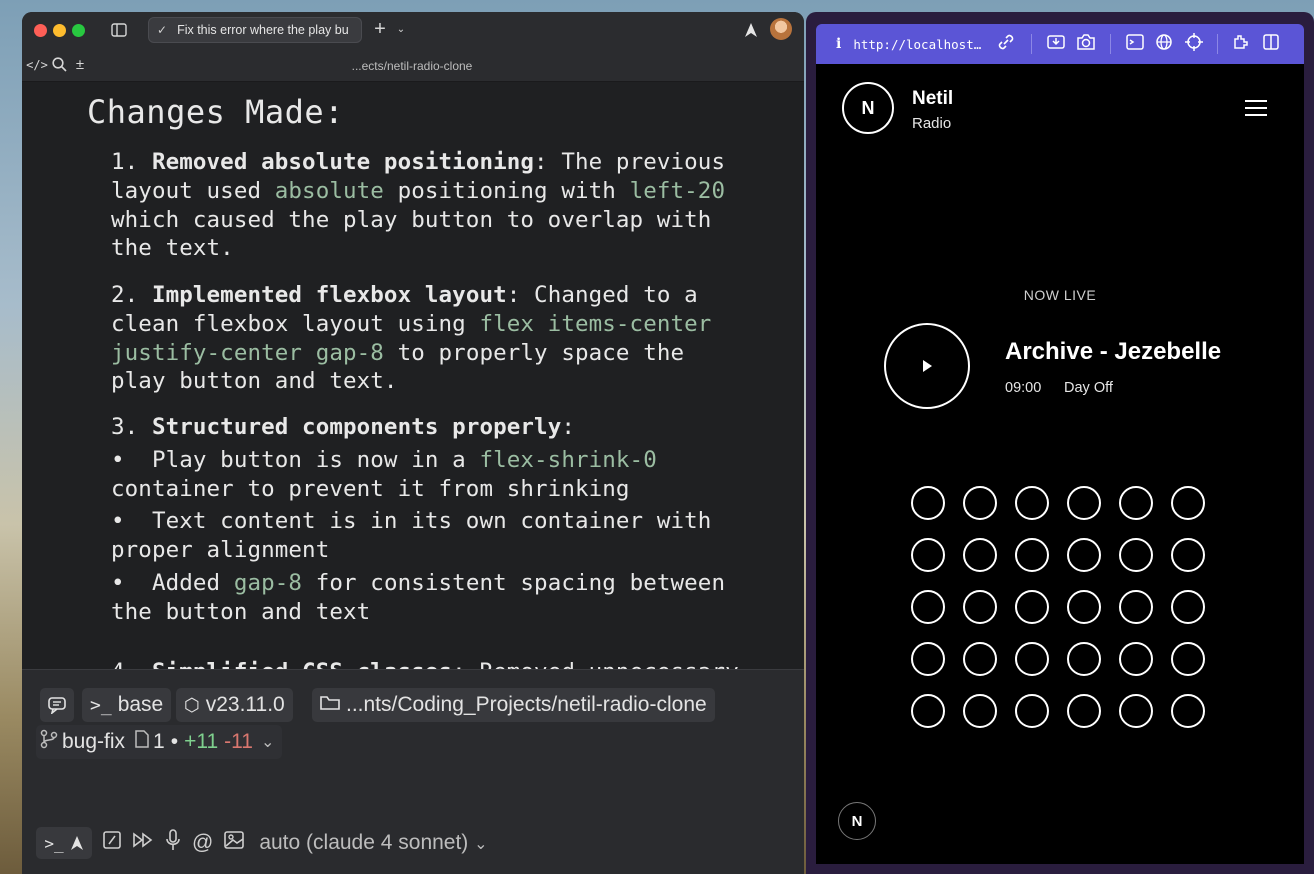 The image size is (1314, 874). Describe the element at coordinates (295, 323) in the screenshot. I see `item-text: clean flexbox layout using` at that location.